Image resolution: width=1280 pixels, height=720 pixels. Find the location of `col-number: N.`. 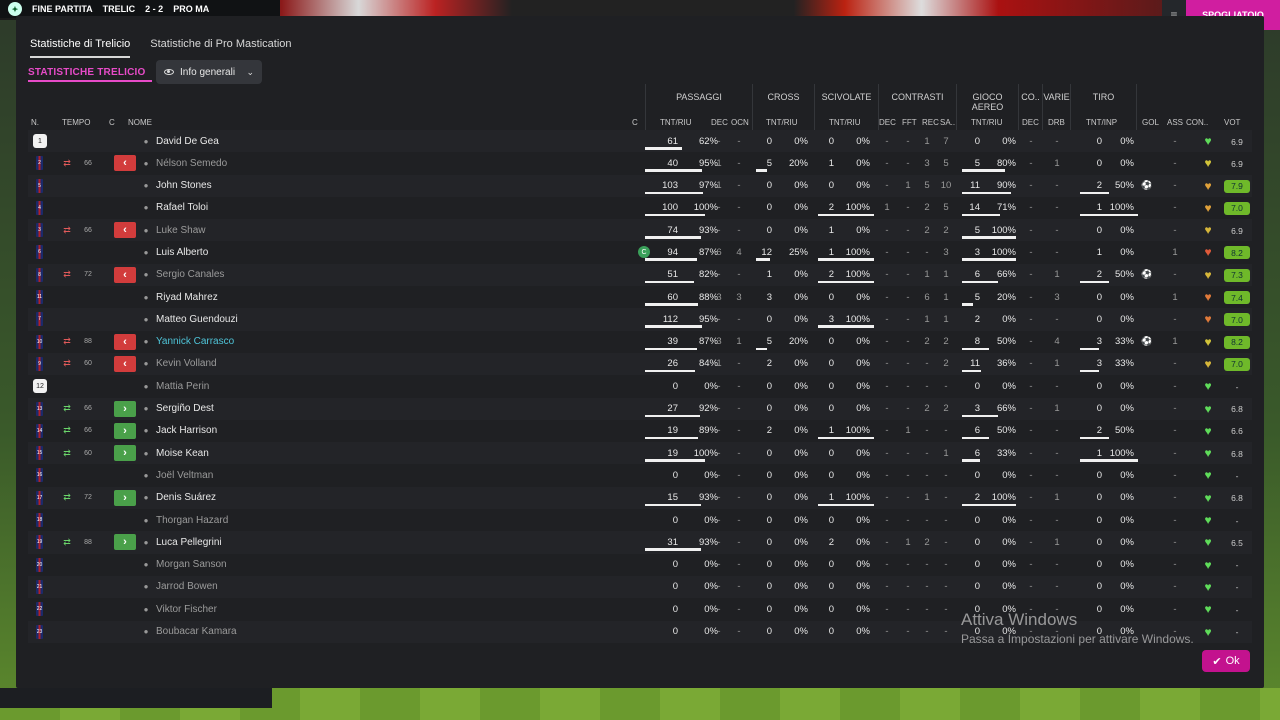

col-number: N. is located at coordinates (35, 122).